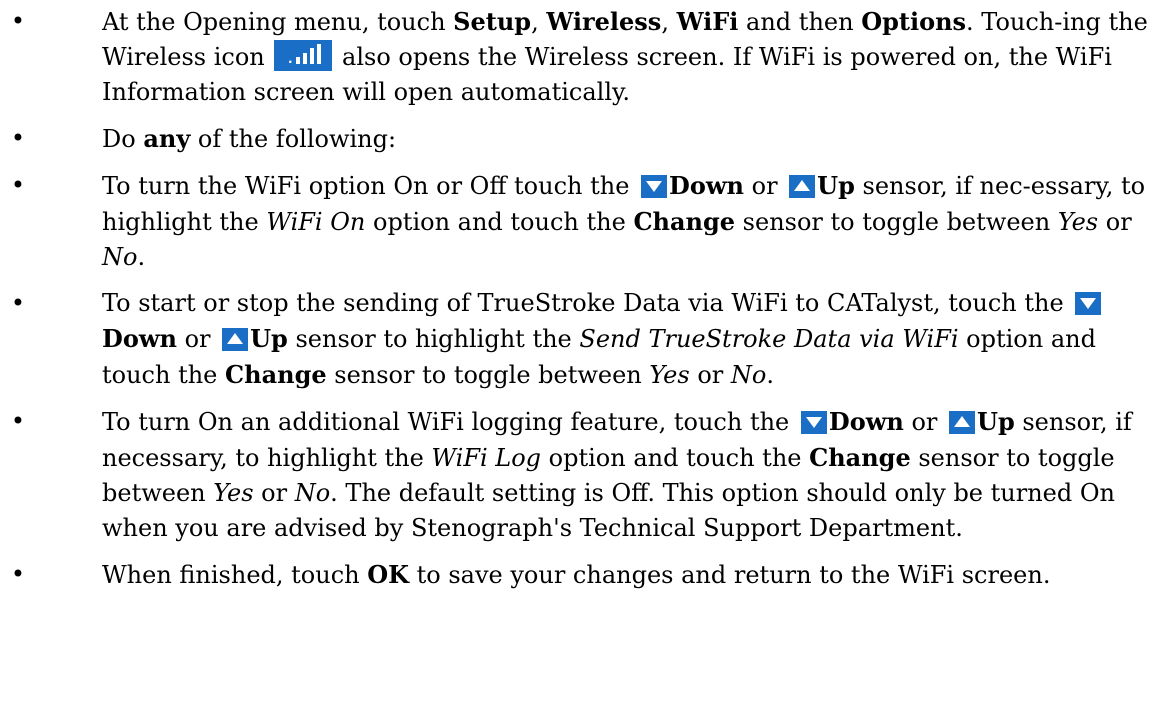 The height and width of the screenshot is (721, 1168). I want to click on text-run: sensor to highlight the, so click(433, 339).